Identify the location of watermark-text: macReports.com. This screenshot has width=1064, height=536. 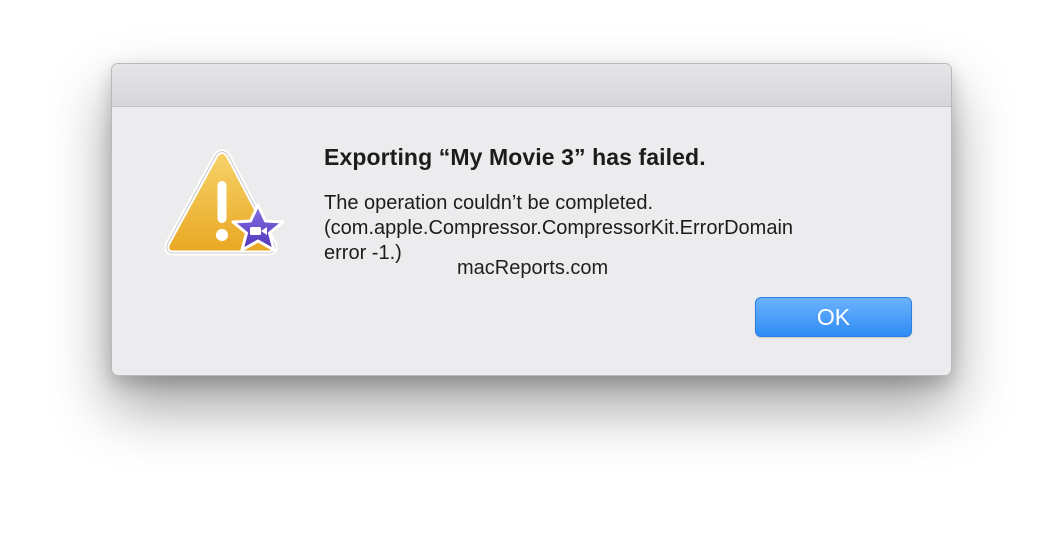
(533, 268).